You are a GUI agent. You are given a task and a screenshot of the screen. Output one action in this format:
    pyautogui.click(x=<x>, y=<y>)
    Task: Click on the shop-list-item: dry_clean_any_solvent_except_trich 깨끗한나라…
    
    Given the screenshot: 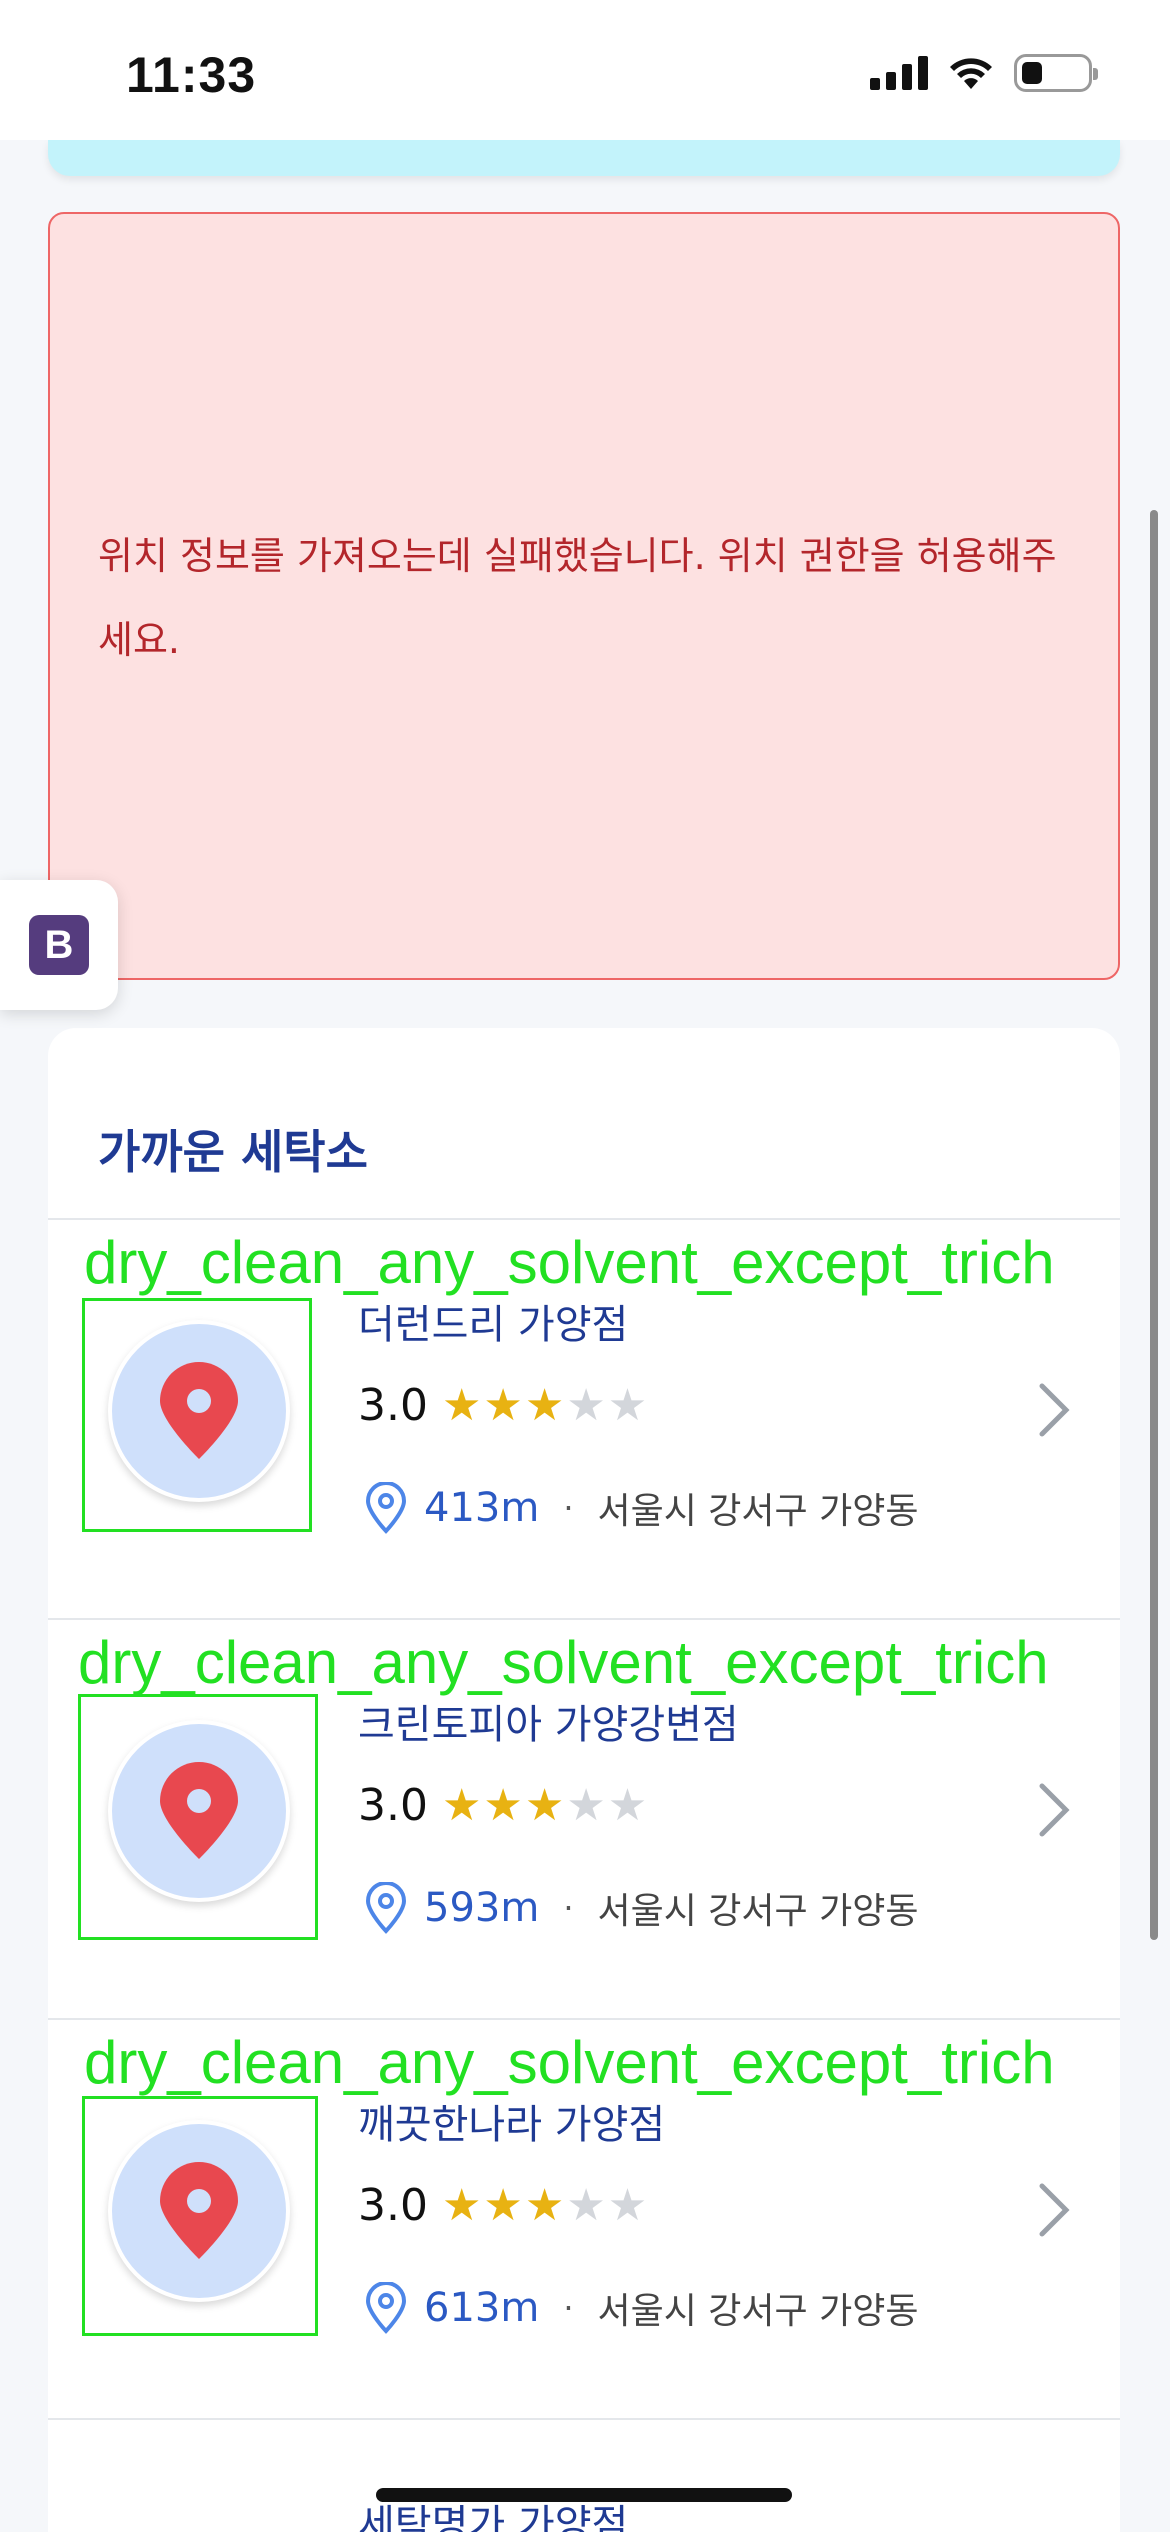 What is the action you would take?
    pyautogui.click(x=584, y=2219)
    